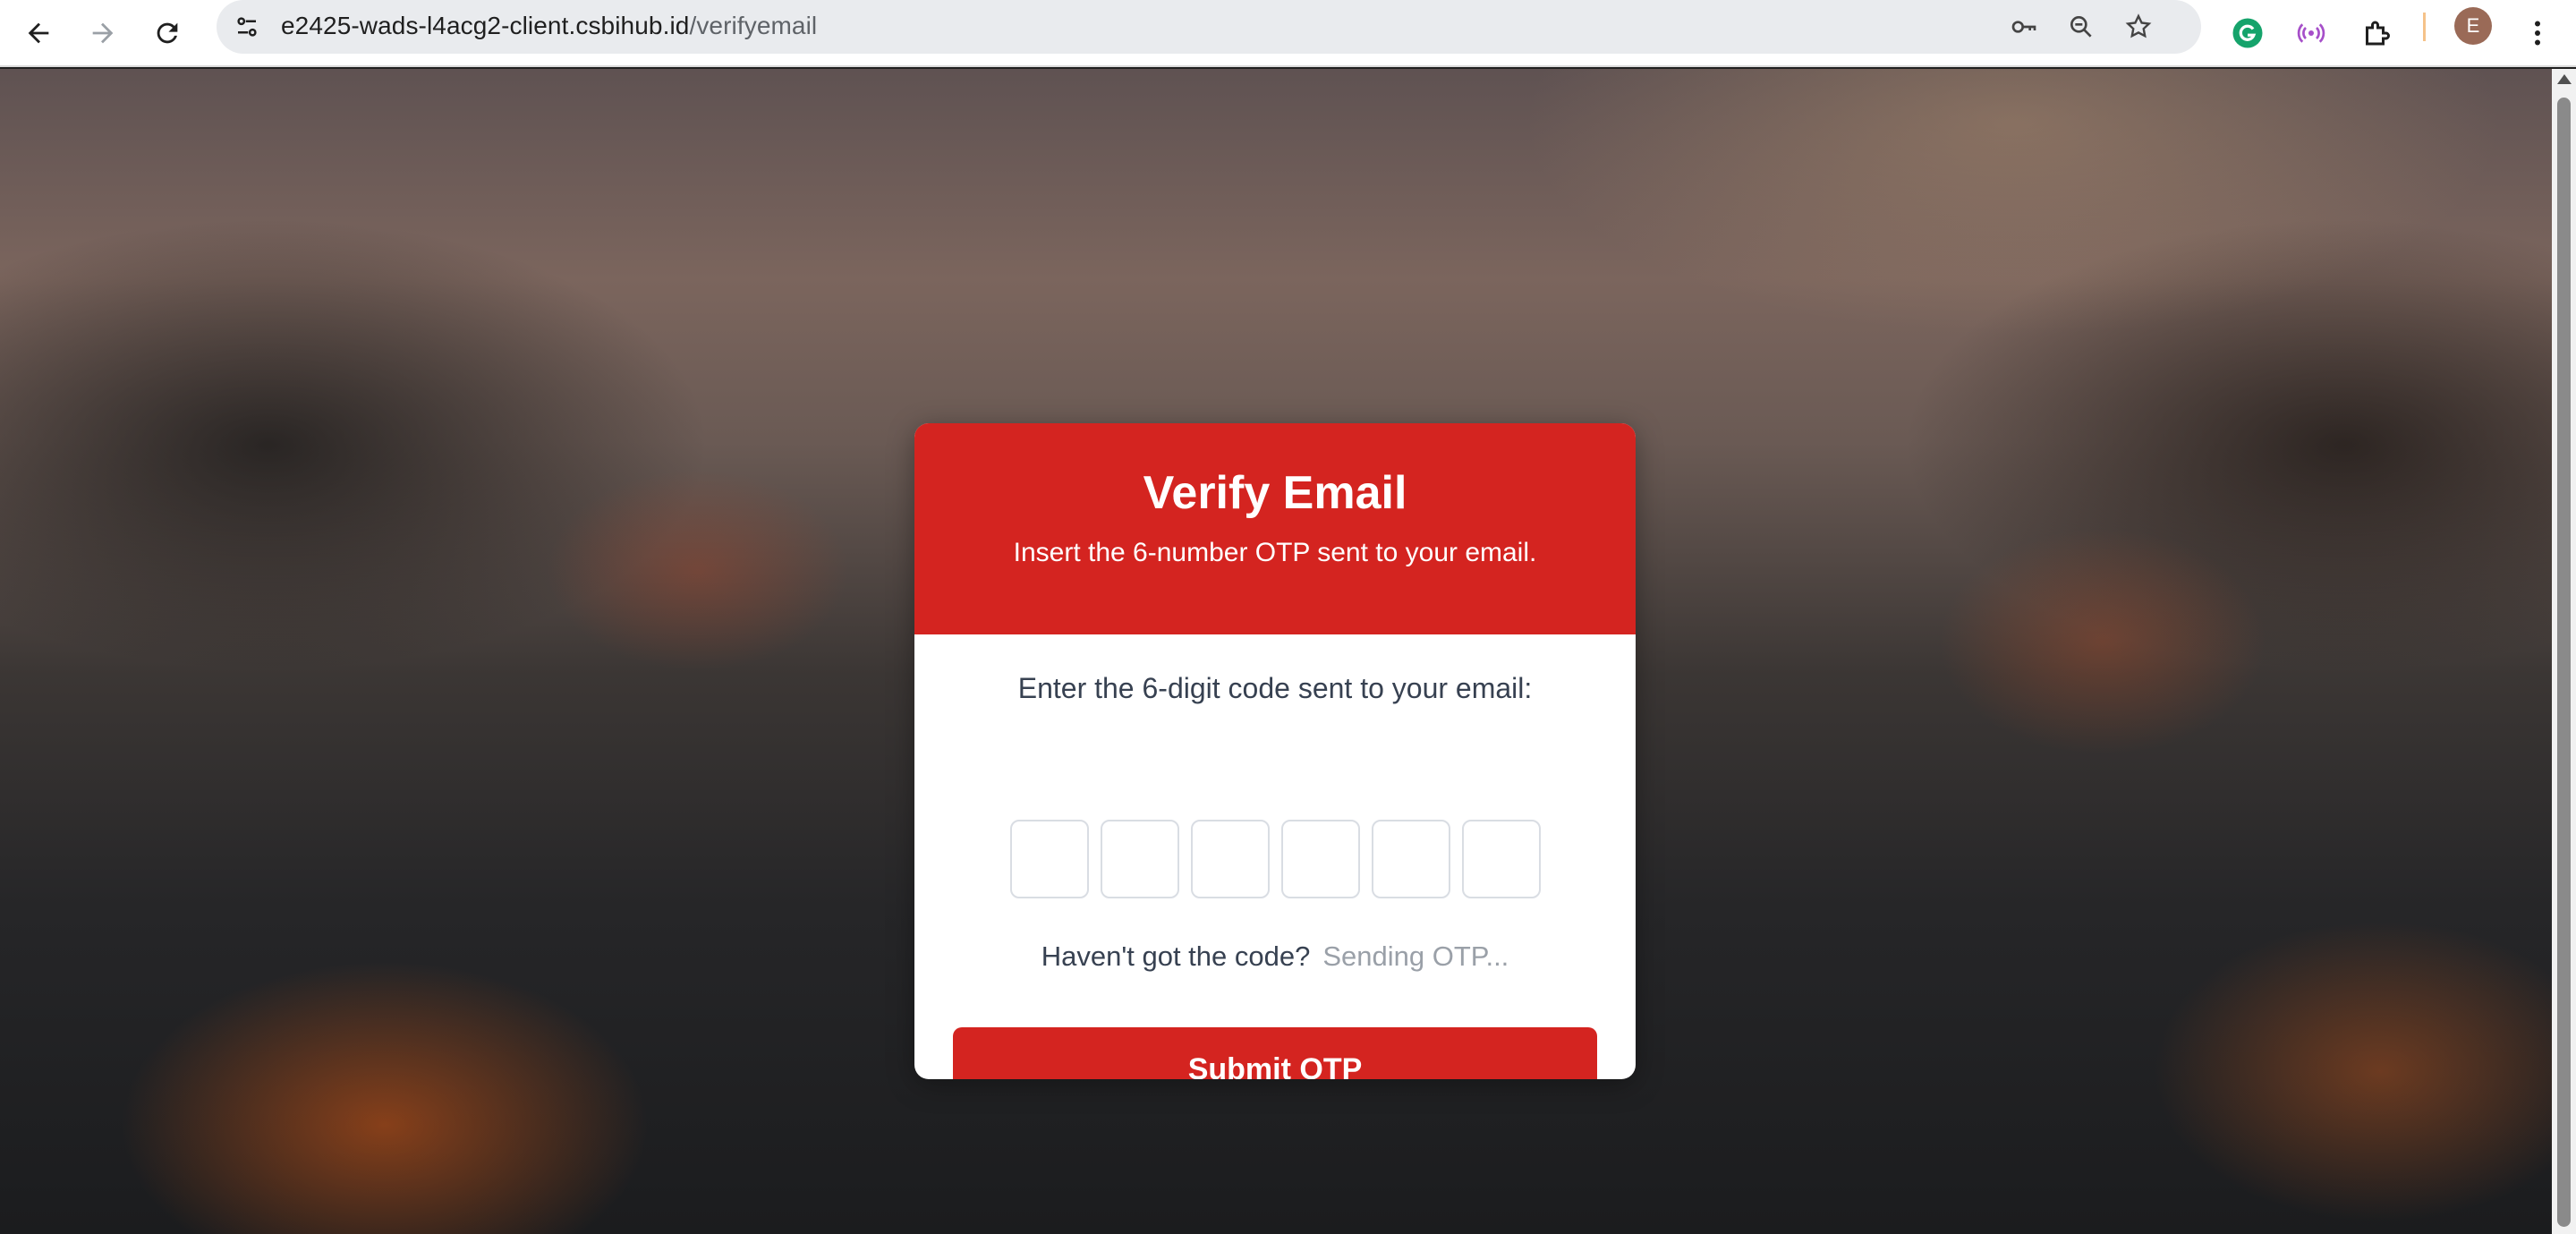 This screenshot has width=2576, height=1234. What do you see at coordinates (1176, 956) in the screenshot?
I see `resend-question: Haven't got the code?` at bounding box center [1176, 956].